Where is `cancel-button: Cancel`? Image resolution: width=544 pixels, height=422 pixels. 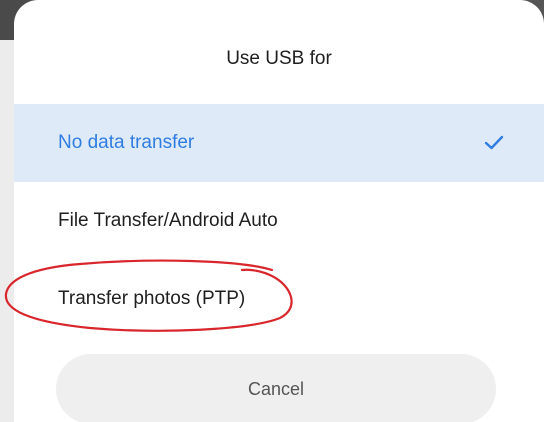 cancel-button: Cancel is located at coordinates (276, 388).